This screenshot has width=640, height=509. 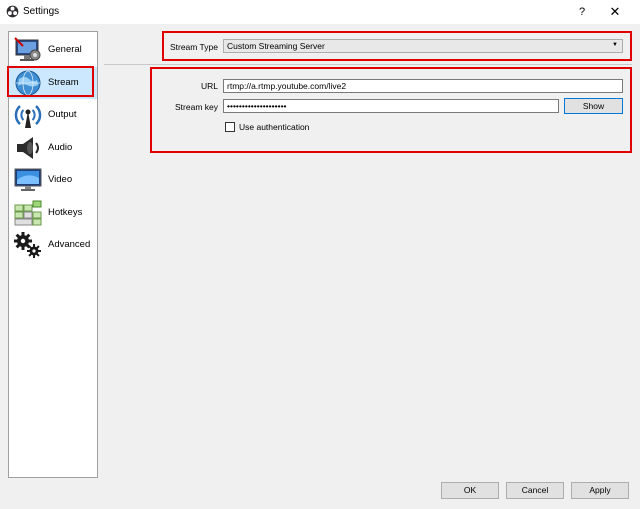 I want to click on use-authentication-checkbox, so click(x=230, y=127).